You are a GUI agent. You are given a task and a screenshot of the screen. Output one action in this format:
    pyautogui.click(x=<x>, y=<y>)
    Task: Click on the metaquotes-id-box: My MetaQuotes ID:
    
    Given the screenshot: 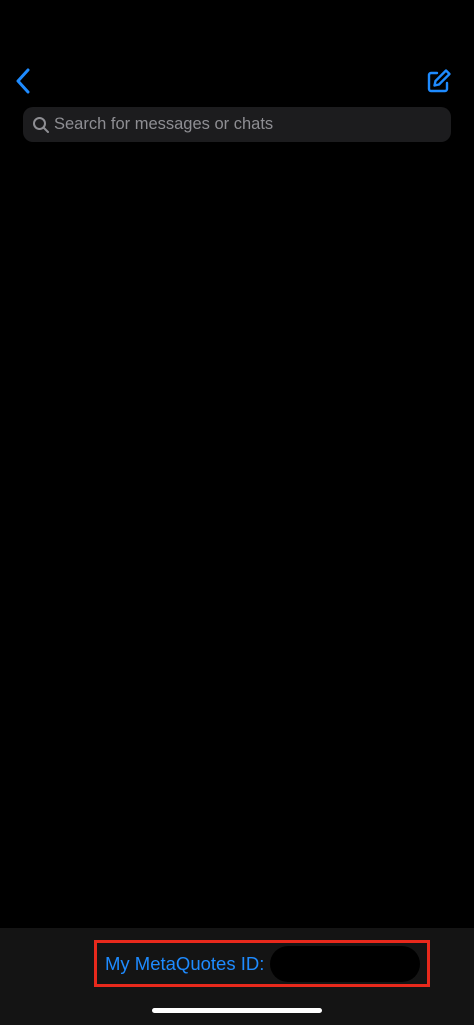 What is the action you would take?
    pyautogui.click(x=262, y=963)
    